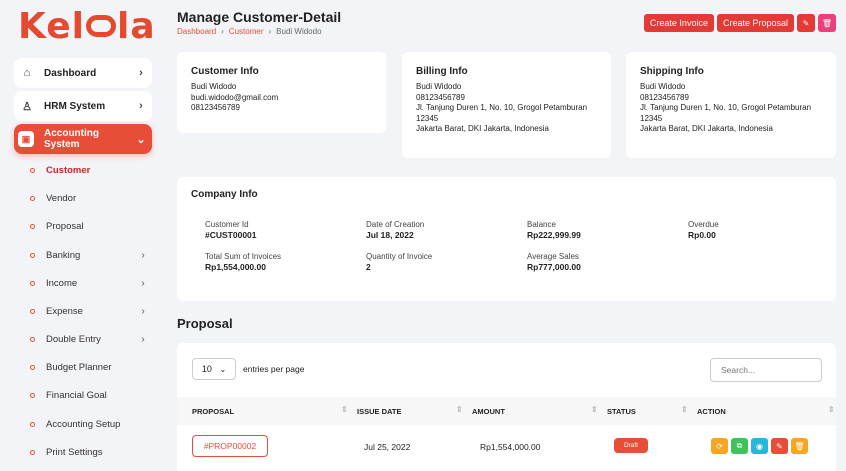 The height and width of the screenshot is (471, 846). Describe the element at coordinates (631, 445) in the screenshot. I see `status-badge: Draft` at that location.